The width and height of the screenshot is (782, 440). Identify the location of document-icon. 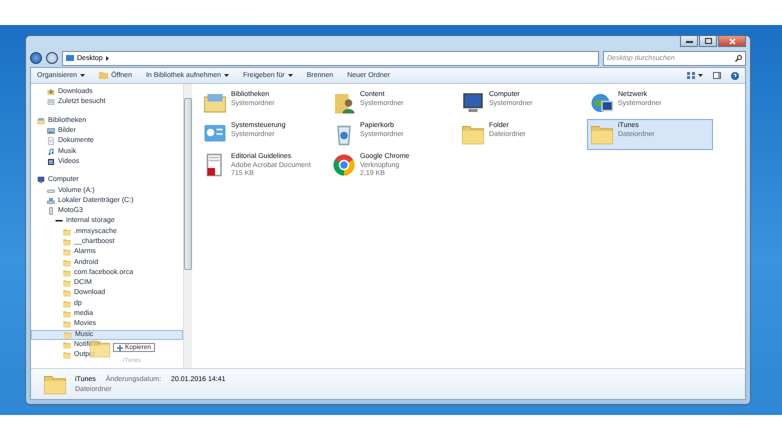
(51, 141).